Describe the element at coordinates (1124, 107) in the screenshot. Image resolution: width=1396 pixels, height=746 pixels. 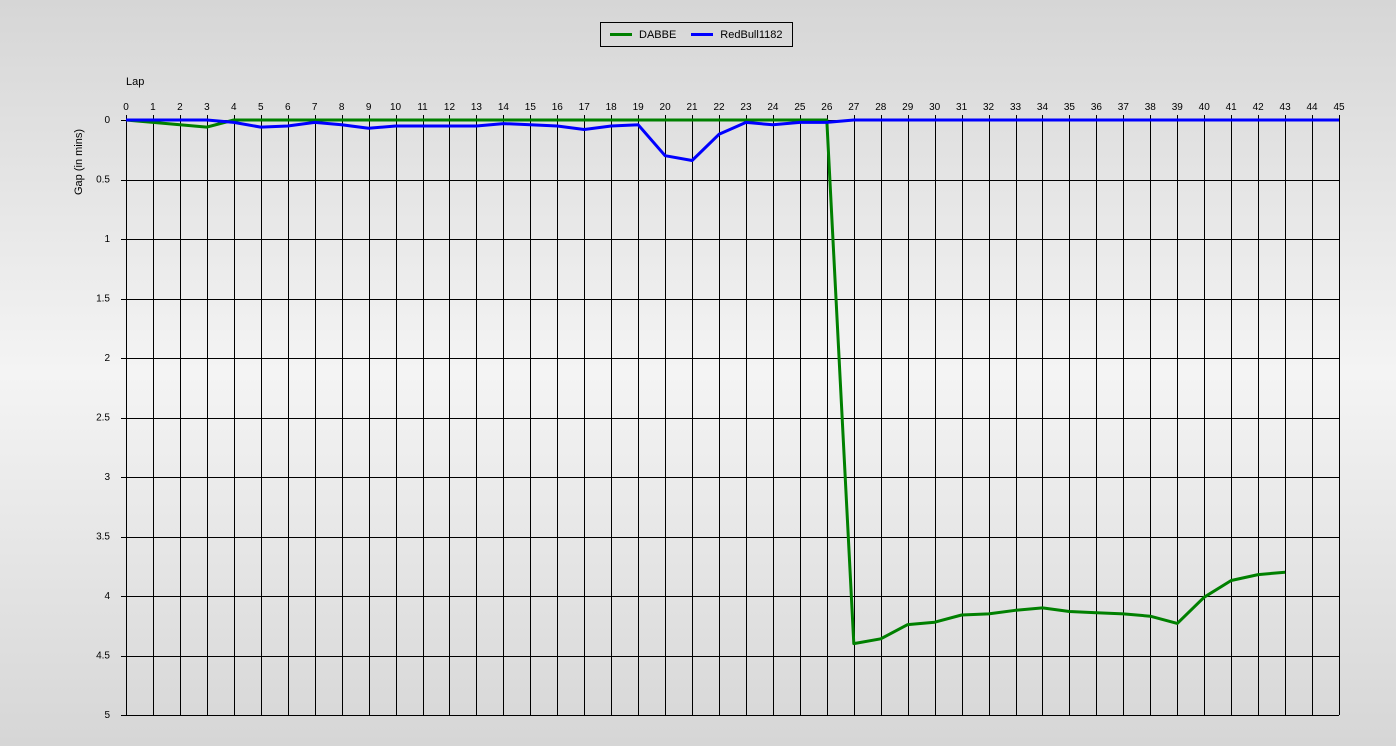
I see `x-tick-label: 37` at that location.